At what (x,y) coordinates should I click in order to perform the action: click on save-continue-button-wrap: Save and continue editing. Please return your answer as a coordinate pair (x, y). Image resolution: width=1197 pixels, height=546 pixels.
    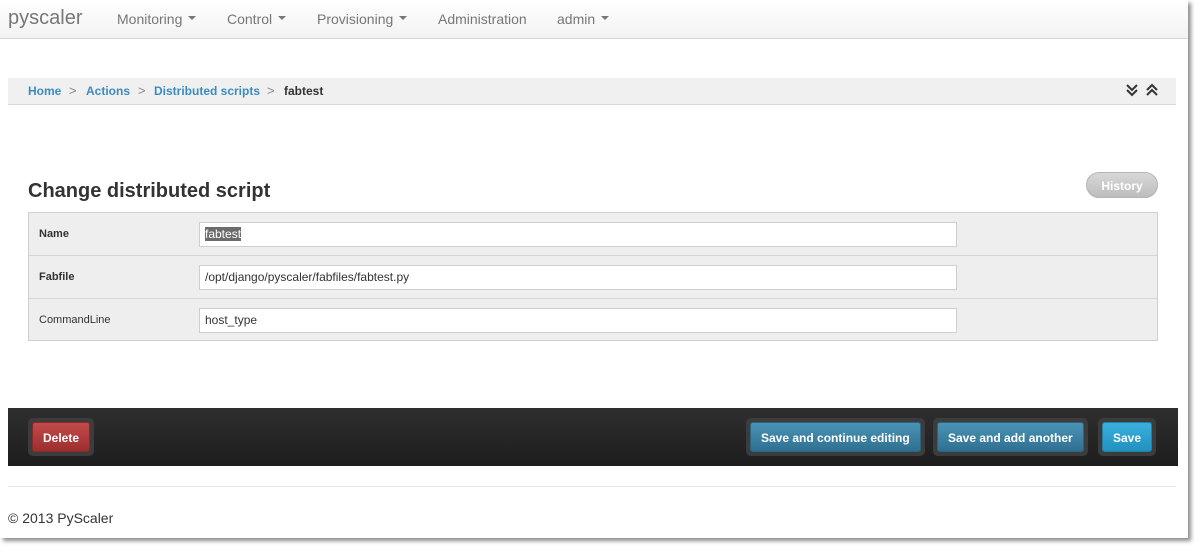
    Looking at the image, I should click on (835, 437).